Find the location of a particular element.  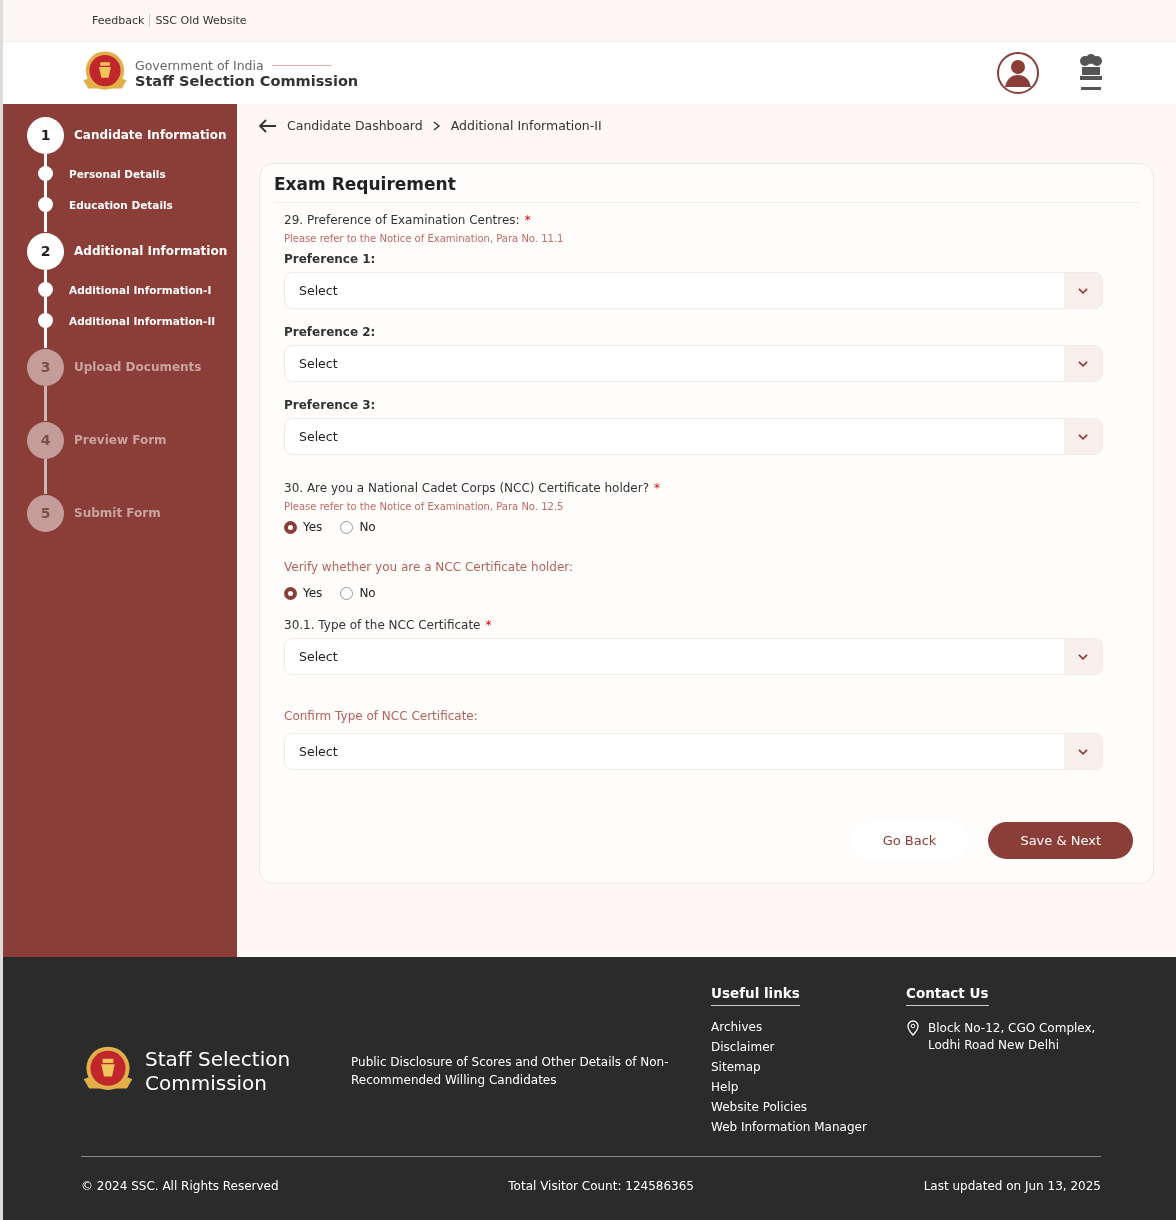

question-label: 29. Preference of Examination Centres: is located at coordinates (402, 220).